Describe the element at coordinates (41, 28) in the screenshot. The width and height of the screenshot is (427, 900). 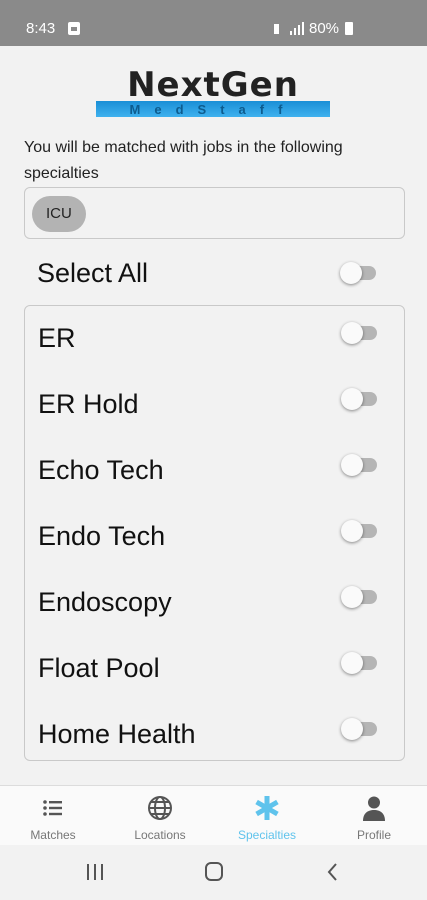
I see `status-time: 8:43` at that location.